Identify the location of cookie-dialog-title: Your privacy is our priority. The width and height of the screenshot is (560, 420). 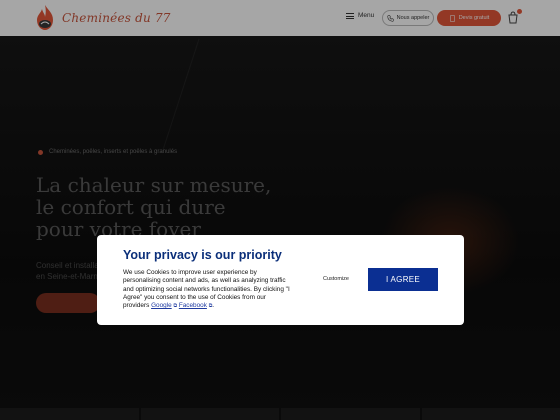
(202, 255).